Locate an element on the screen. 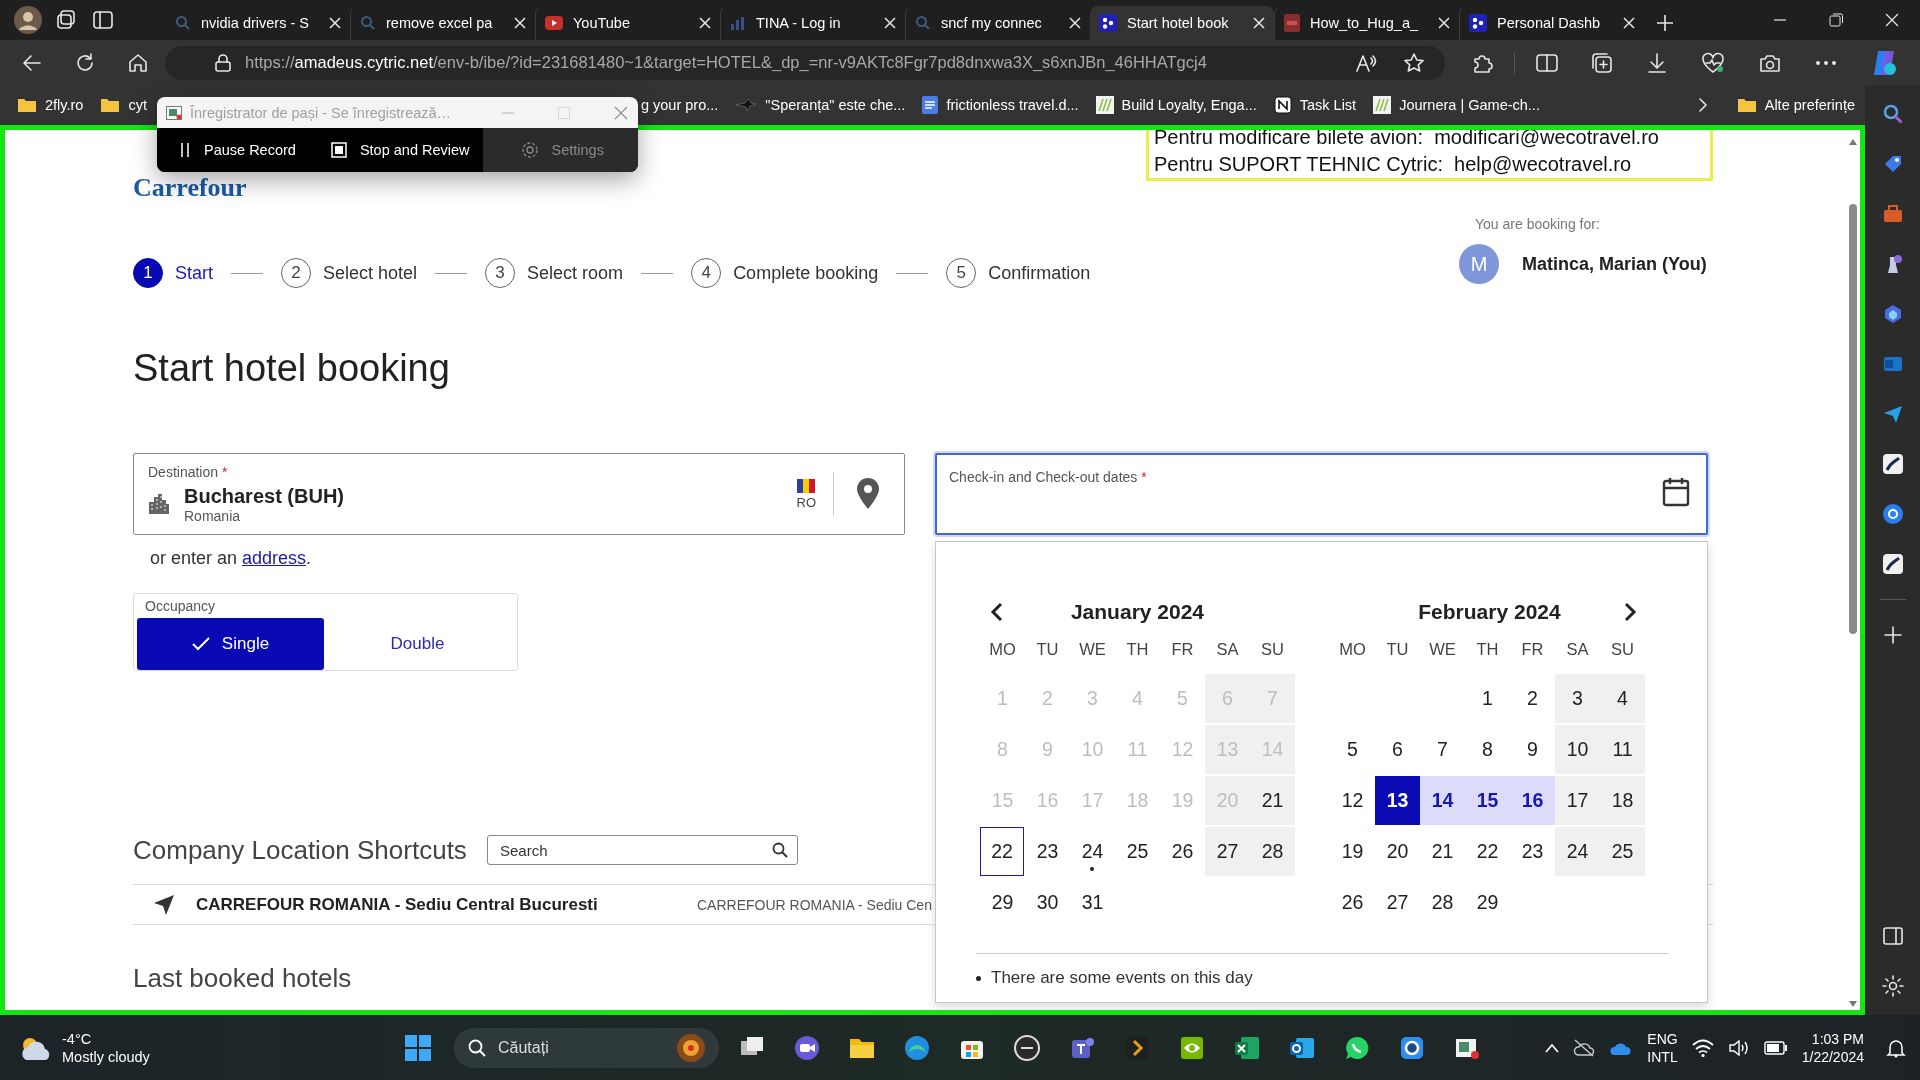  cloud-off-icon is located at coordinates (1584, 1047).